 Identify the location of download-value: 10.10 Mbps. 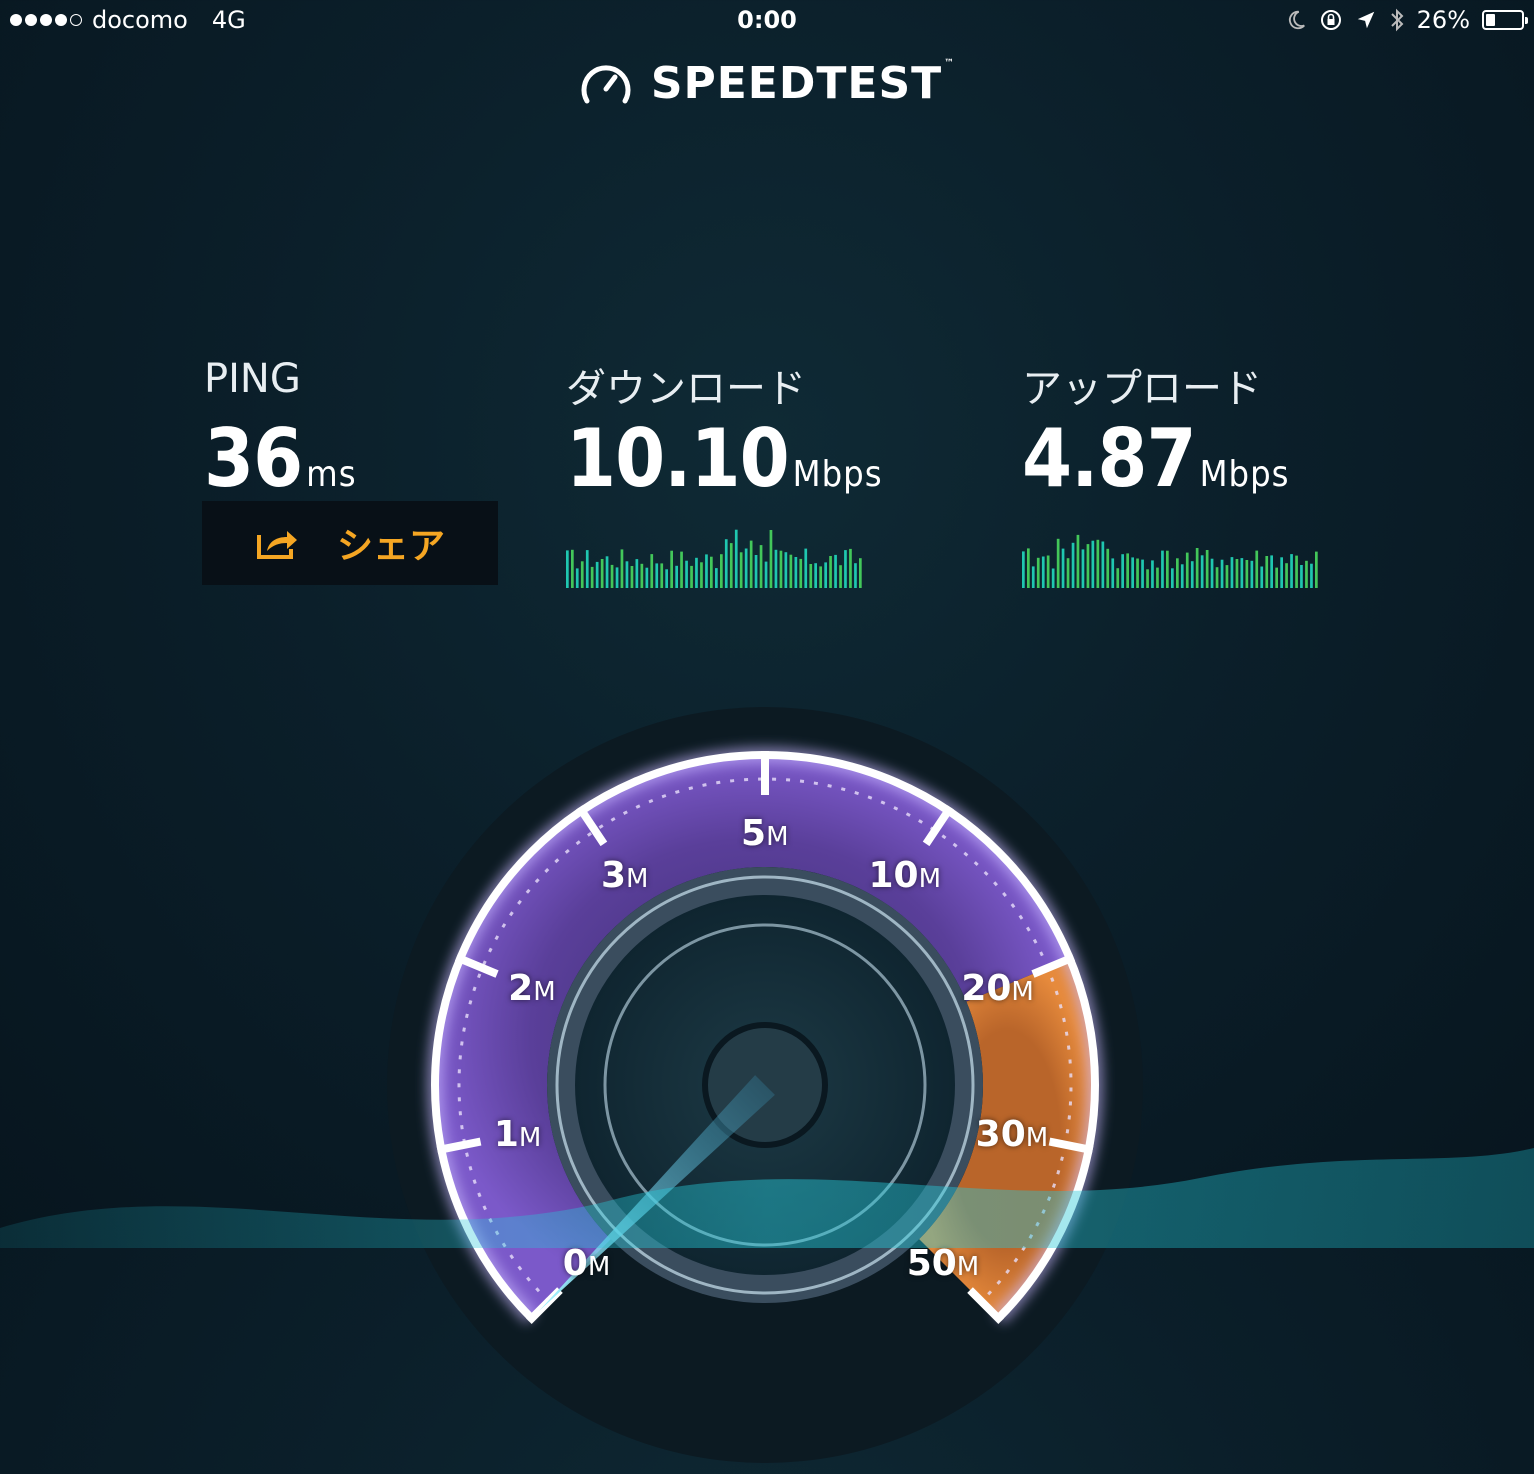
(724, 458).